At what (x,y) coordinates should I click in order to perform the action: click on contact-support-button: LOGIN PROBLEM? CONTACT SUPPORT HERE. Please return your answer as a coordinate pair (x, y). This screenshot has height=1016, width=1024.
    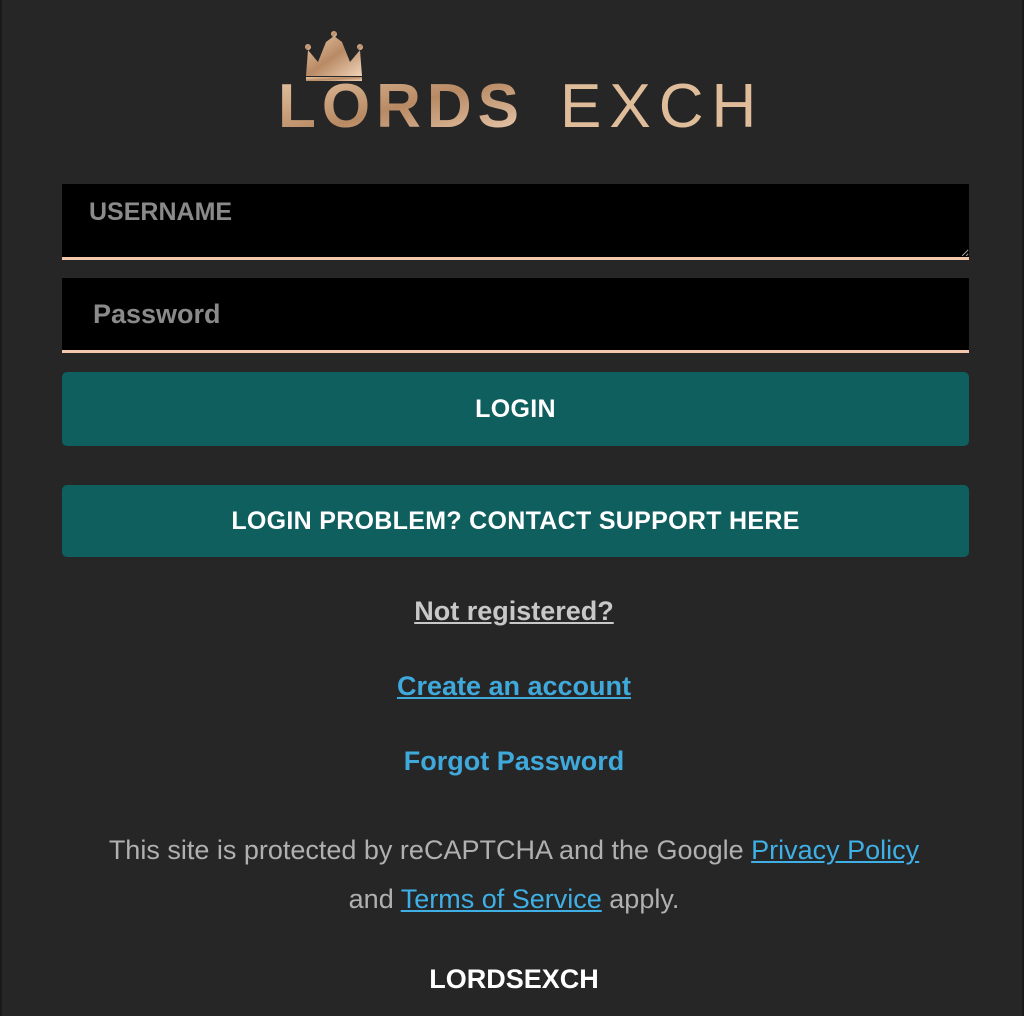
    Looking at the image, I should click on (515, 521).